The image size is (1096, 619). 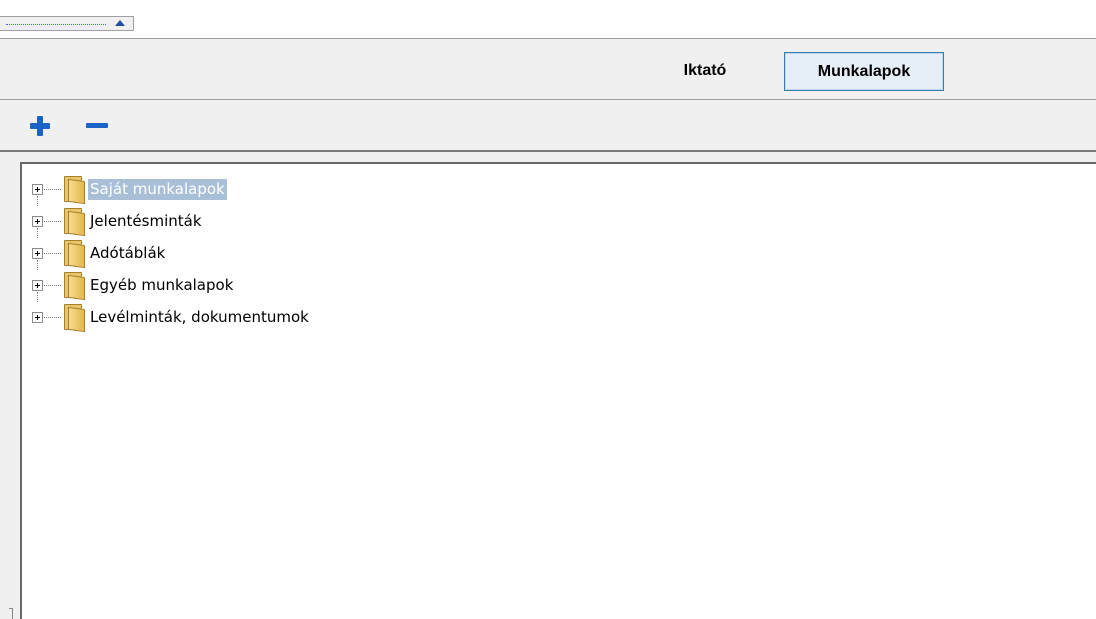 I want to click on toolbar, so click(x=548, y=126).